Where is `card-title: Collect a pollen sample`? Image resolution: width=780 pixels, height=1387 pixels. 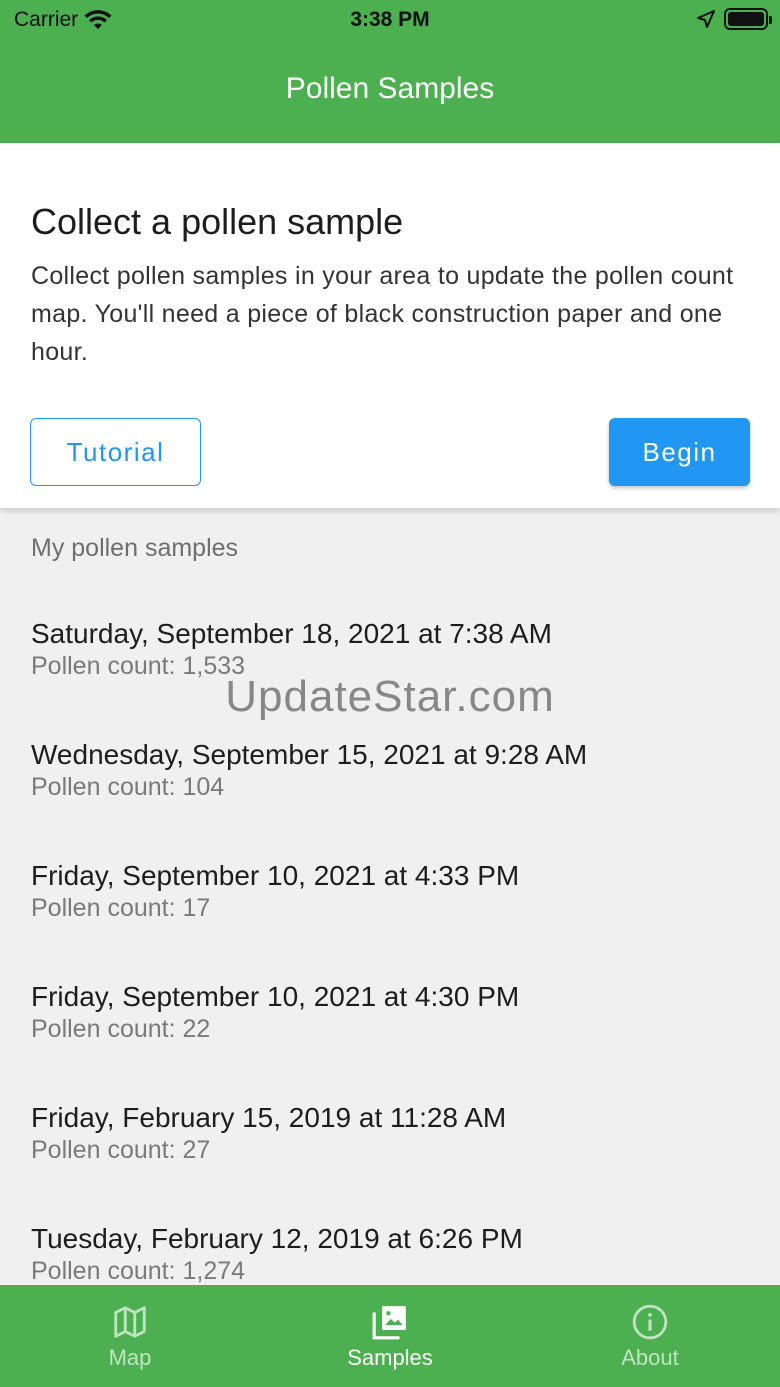 card-title: Collect a pollen sample is located at coordinates (217, 221).